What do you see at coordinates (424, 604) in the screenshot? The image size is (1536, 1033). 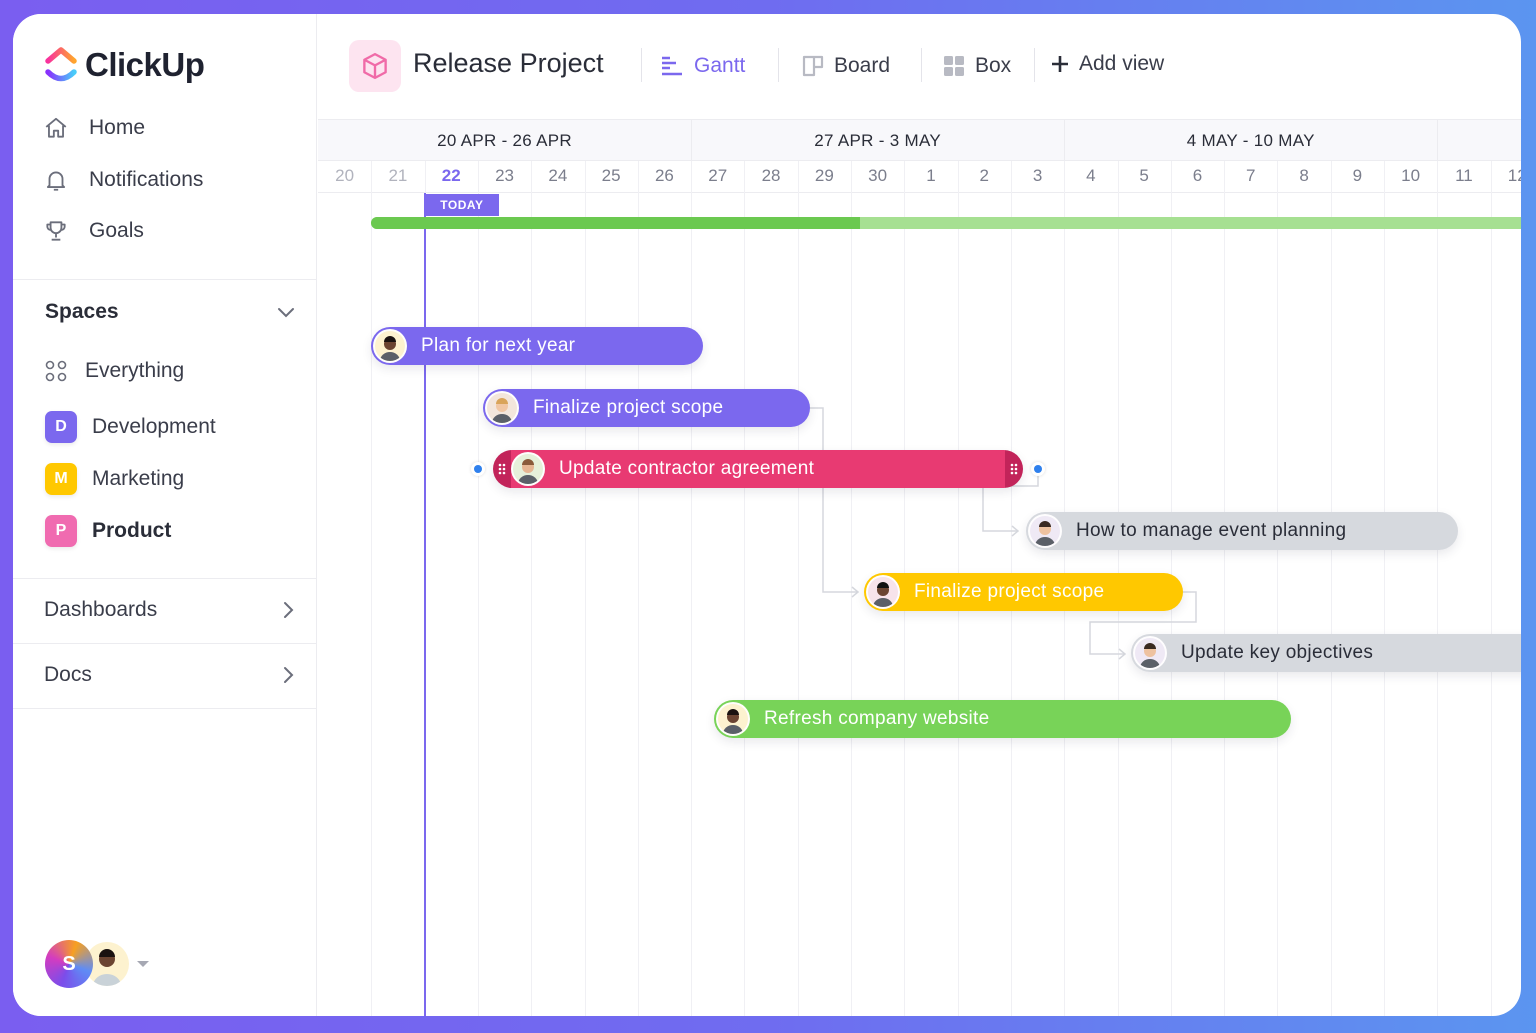 I see `today-line` at bounding box center [424, 604].